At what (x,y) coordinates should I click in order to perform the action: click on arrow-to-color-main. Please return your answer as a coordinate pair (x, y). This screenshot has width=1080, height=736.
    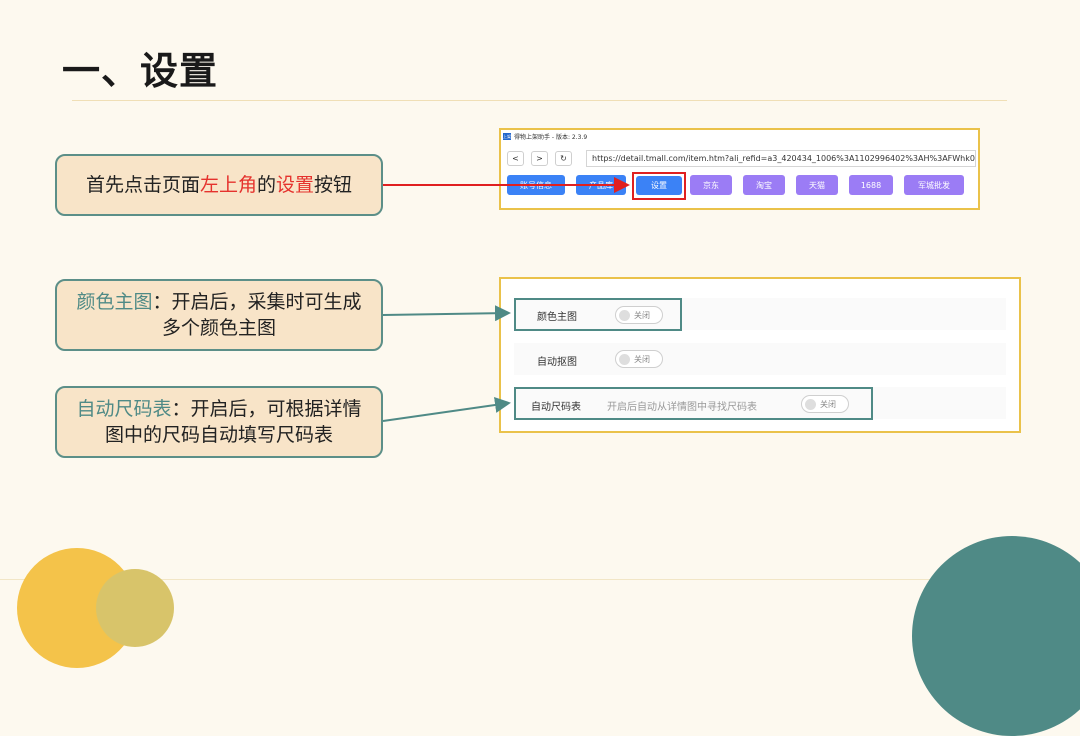
    Looking at the image, I should click on (446, 313).